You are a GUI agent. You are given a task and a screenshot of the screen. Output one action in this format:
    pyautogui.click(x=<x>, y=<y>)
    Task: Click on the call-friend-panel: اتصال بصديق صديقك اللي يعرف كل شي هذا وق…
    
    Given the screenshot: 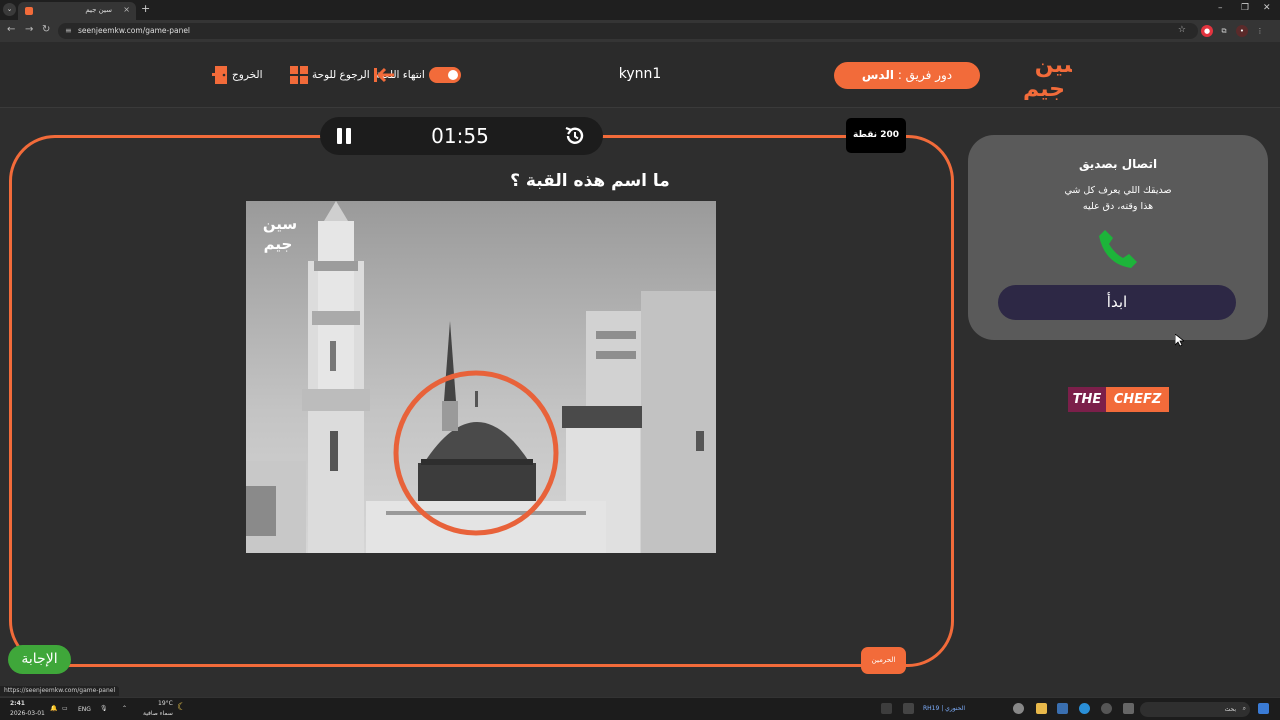 What is the action you would take?
    pyautogui.click(x=1118, y=237)
    